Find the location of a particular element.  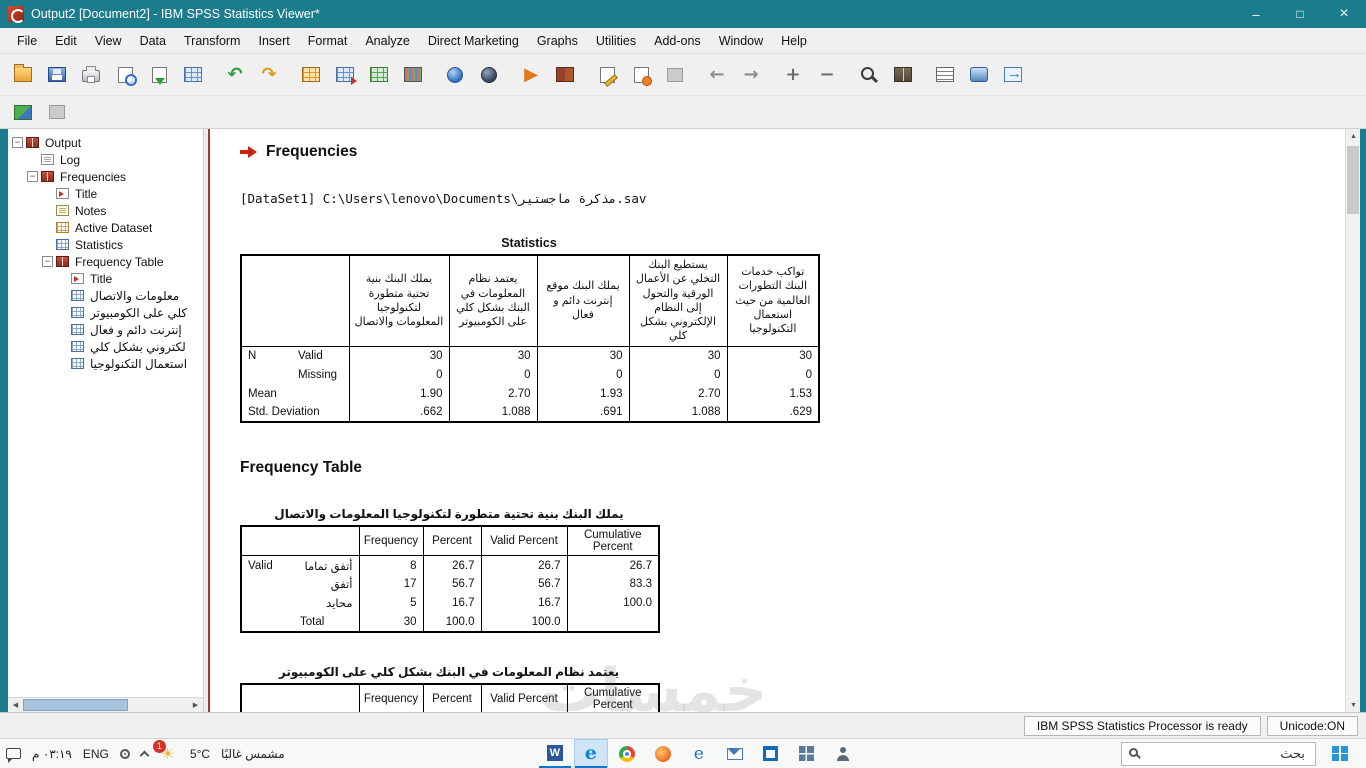

recall-dialogs-button is located at coordinates (193, 75).